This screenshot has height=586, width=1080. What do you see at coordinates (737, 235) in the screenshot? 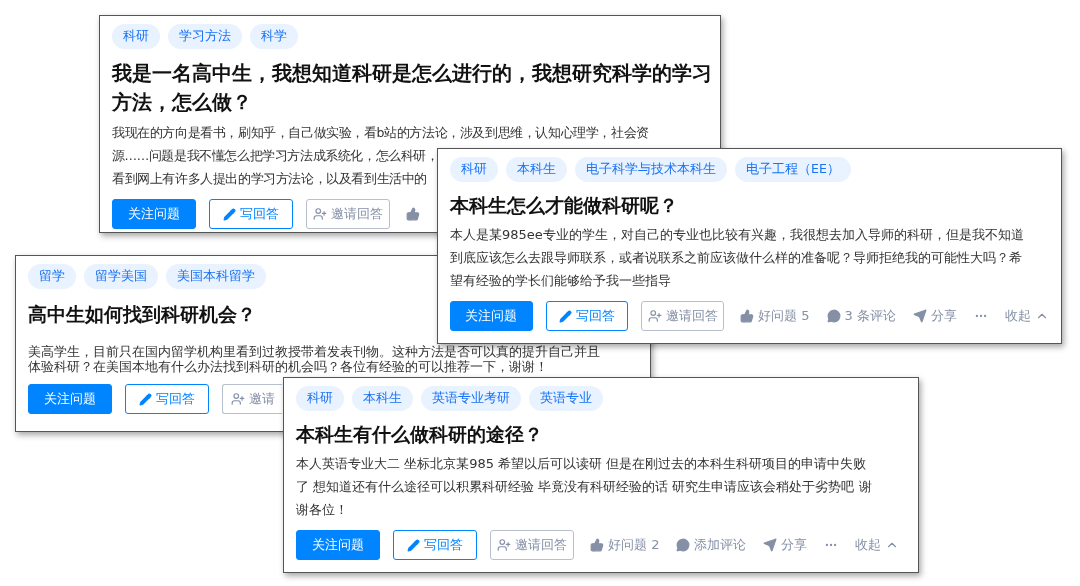
I see `question-text: 本人是某985ee专业的学生，对自己的专业也比较有兴趣，我很想去加入导师的科研，但是我不知道` at bounding box center [737, 235].